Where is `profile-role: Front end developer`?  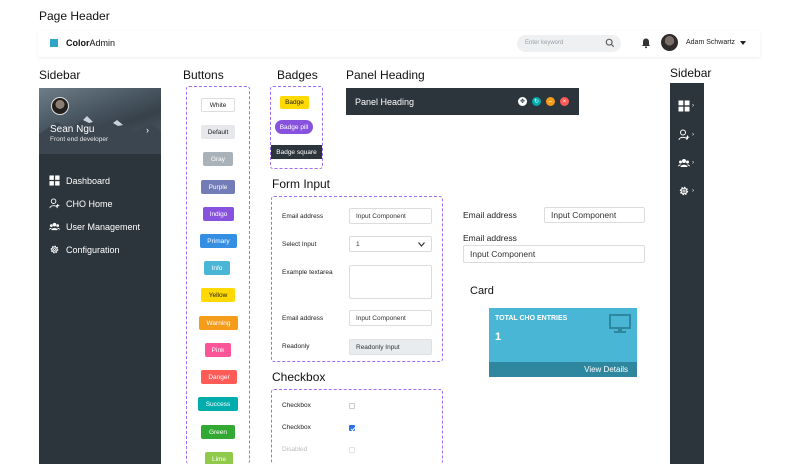 profile-role: Front end developer is located at coordinates (79, 139).